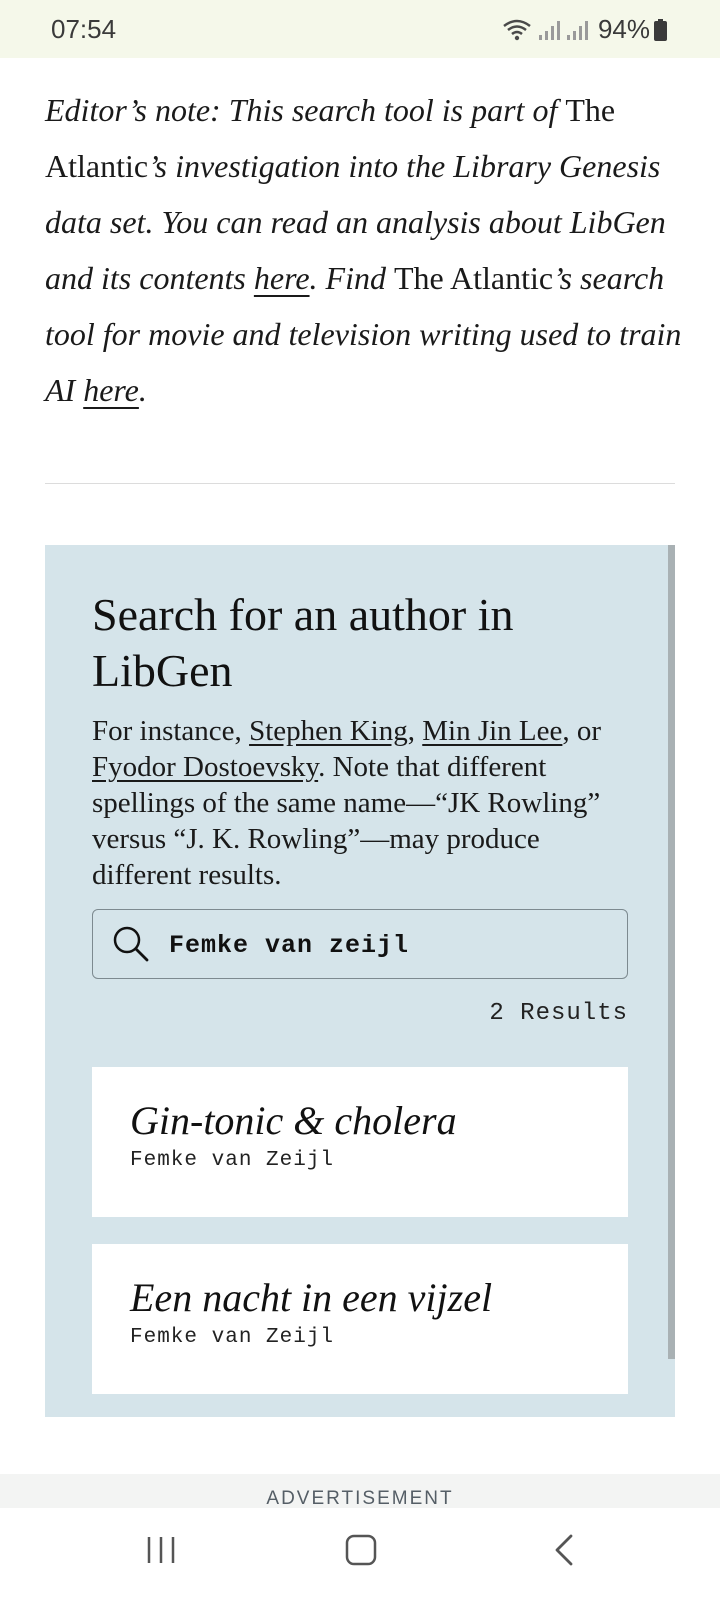  What do you see at coordinates (161, 1550) in the screenshot?
I see `recent-apps-icon` at bounding box center [161, 1550].